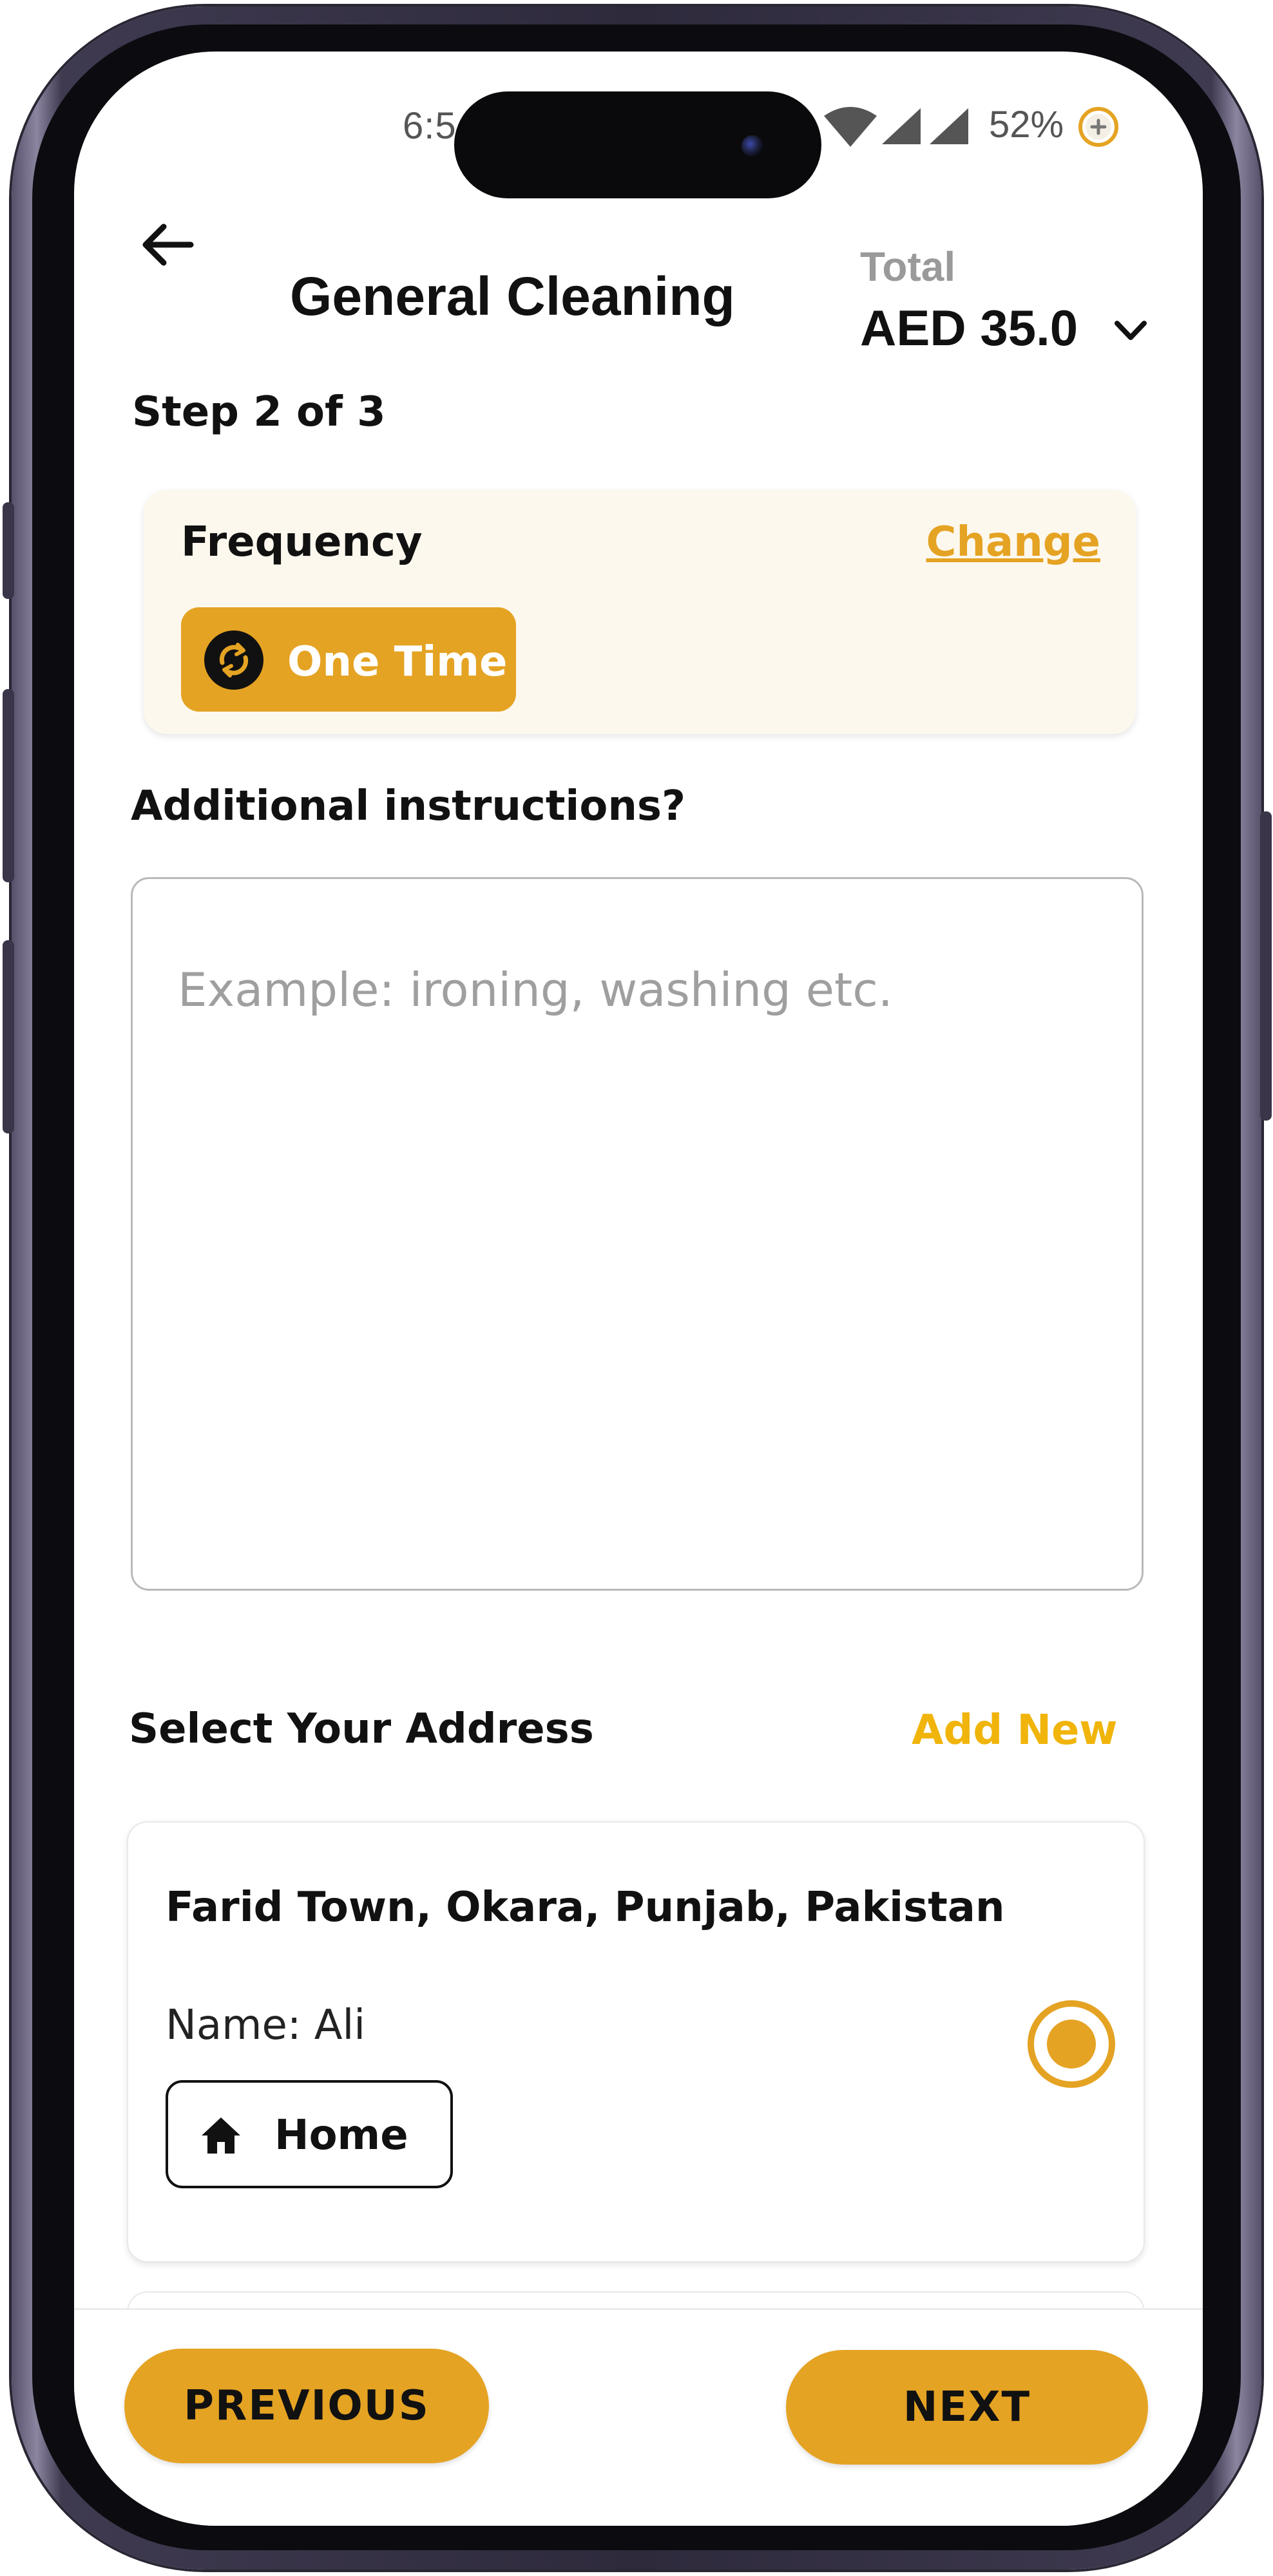  I want to click on volume-up-button, so click(8, 785).